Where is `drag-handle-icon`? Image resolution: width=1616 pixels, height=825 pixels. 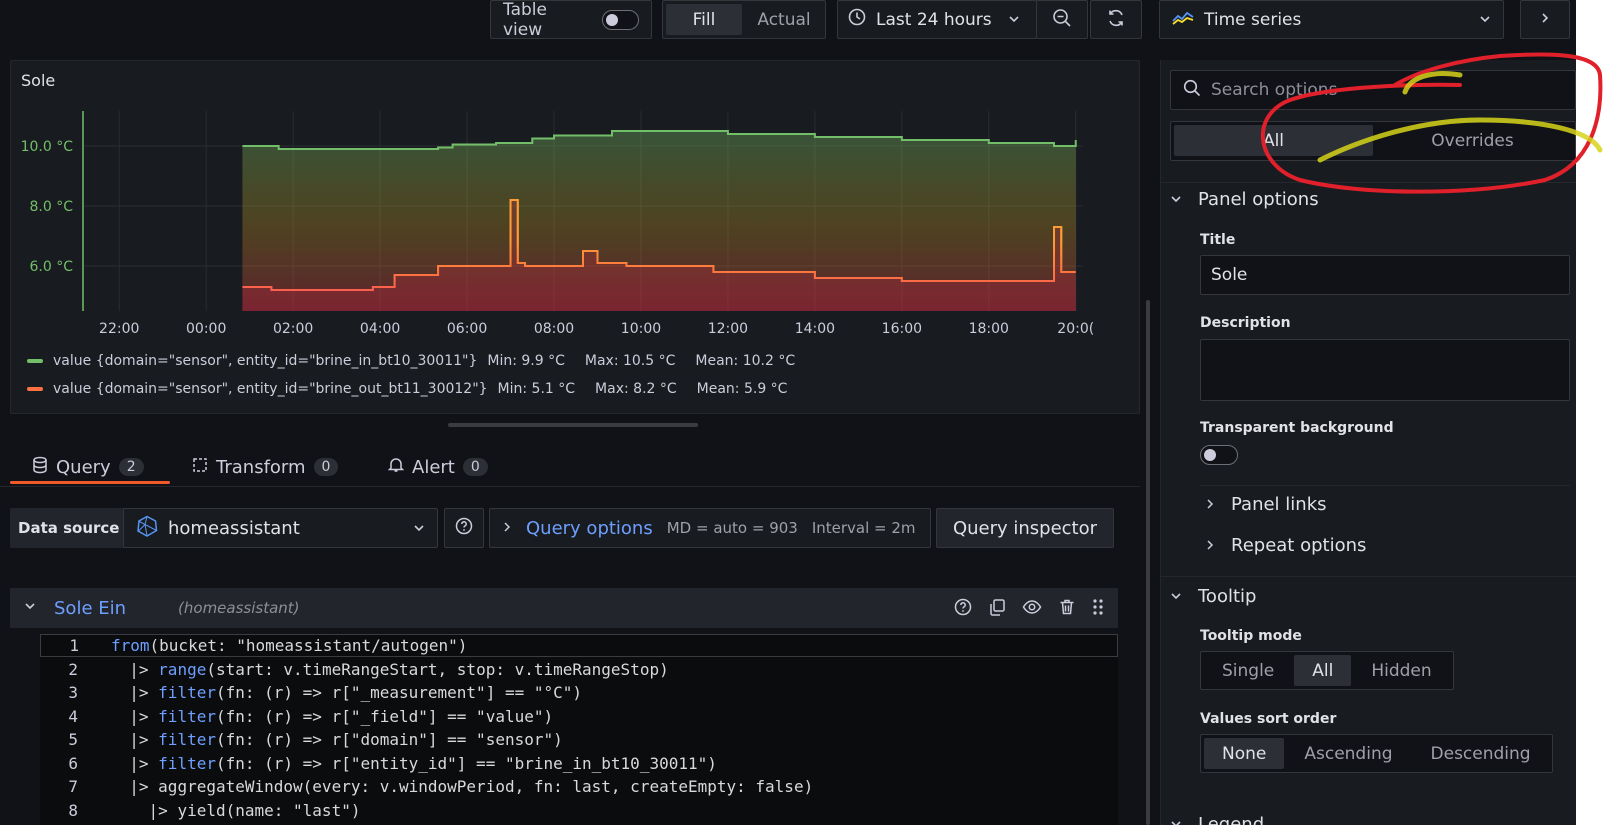
drag-handle-icon is located at coordinates (1098, 609).